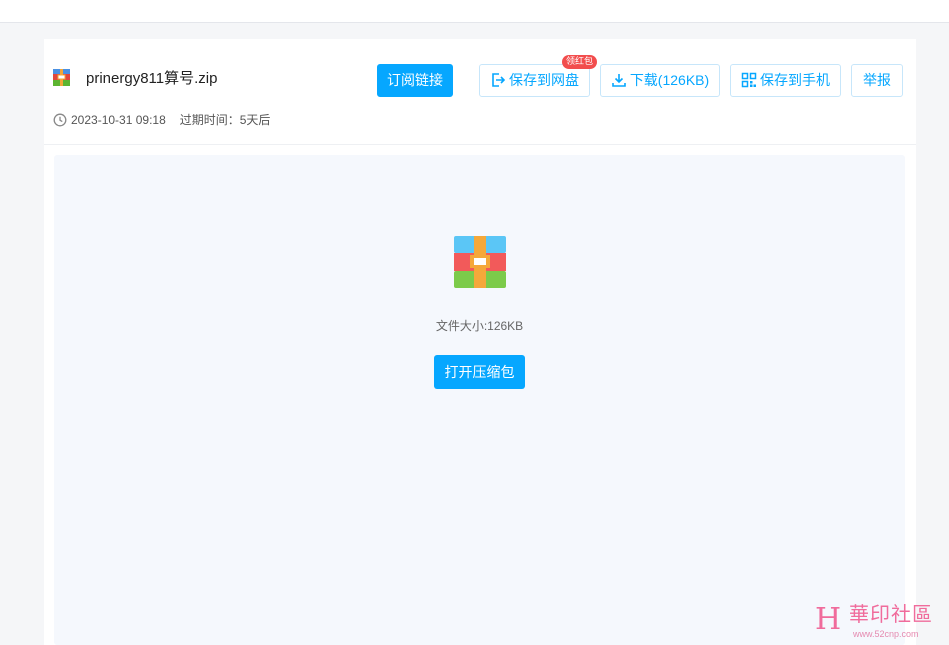  Describe the element at coordinates (499, 79) in the screenshot. I see `save-cloud-icon` at that location.